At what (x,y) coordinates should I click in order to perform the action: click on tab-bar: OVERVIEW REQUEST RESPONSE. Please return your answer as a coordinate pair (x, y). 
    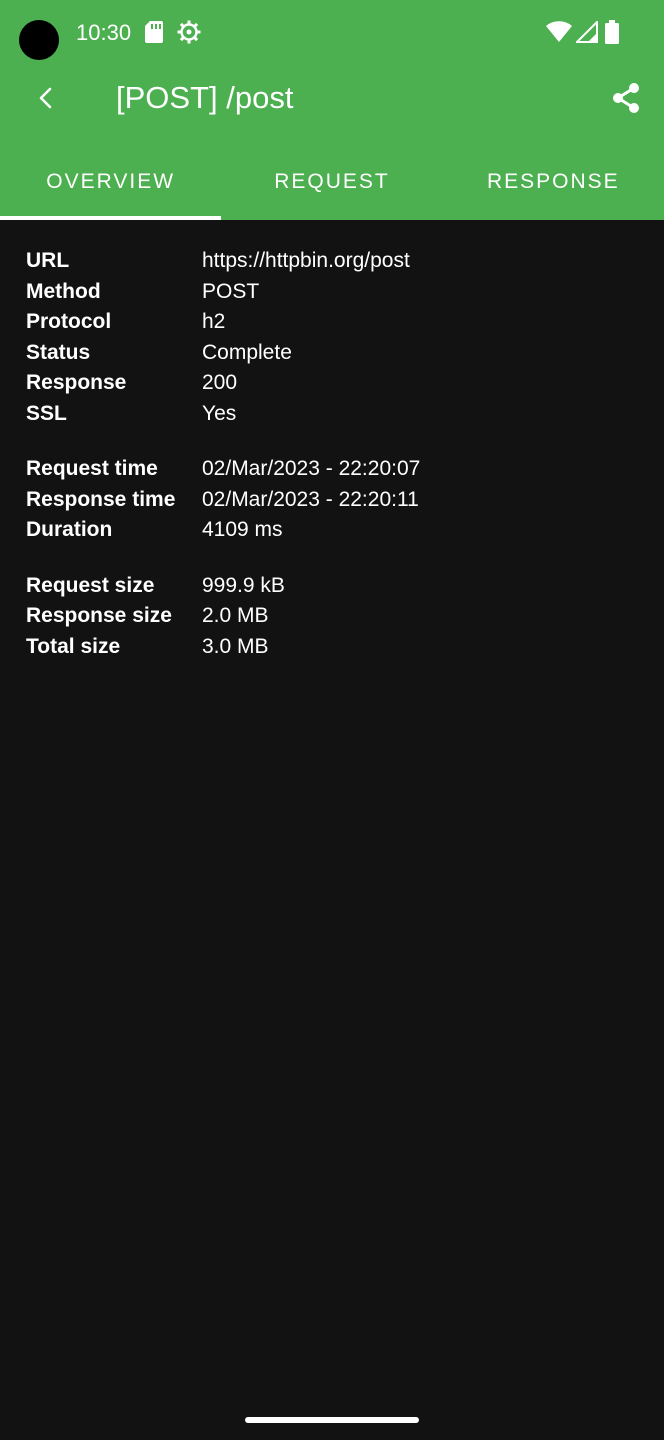
    Looking at the image, I should click on (332, 182).